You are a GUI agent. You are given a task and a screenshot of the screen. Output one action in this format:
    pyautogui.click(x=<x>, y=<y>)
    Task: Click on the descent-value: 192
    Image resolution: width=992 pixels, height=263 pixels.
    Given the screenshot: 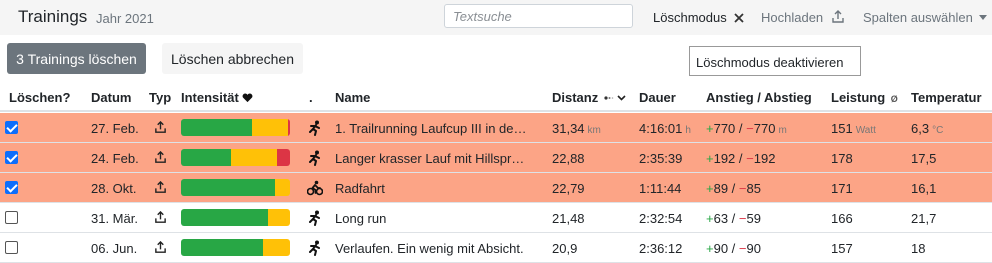 What is the action you would take?
    pyautogui.click(x=764, y=158)
    